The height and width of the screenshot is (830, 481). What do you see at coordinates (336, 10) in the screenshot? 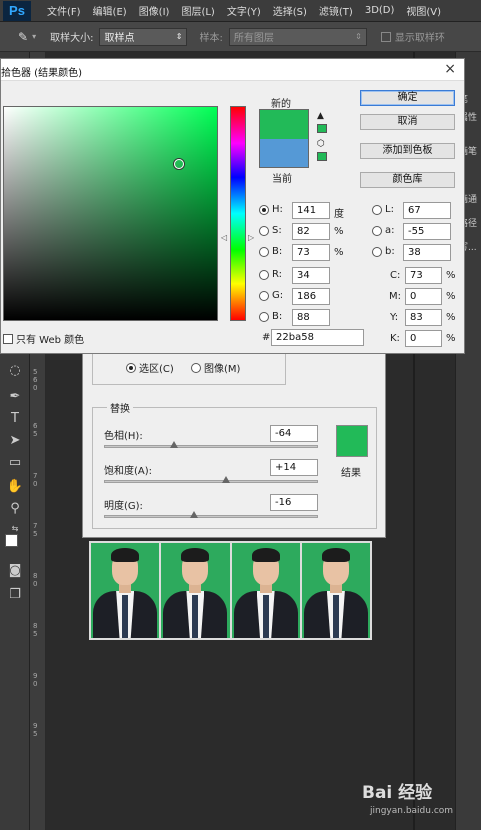
I see `menu-filter: 滤镜(T)` at bounding box center [336, 10].